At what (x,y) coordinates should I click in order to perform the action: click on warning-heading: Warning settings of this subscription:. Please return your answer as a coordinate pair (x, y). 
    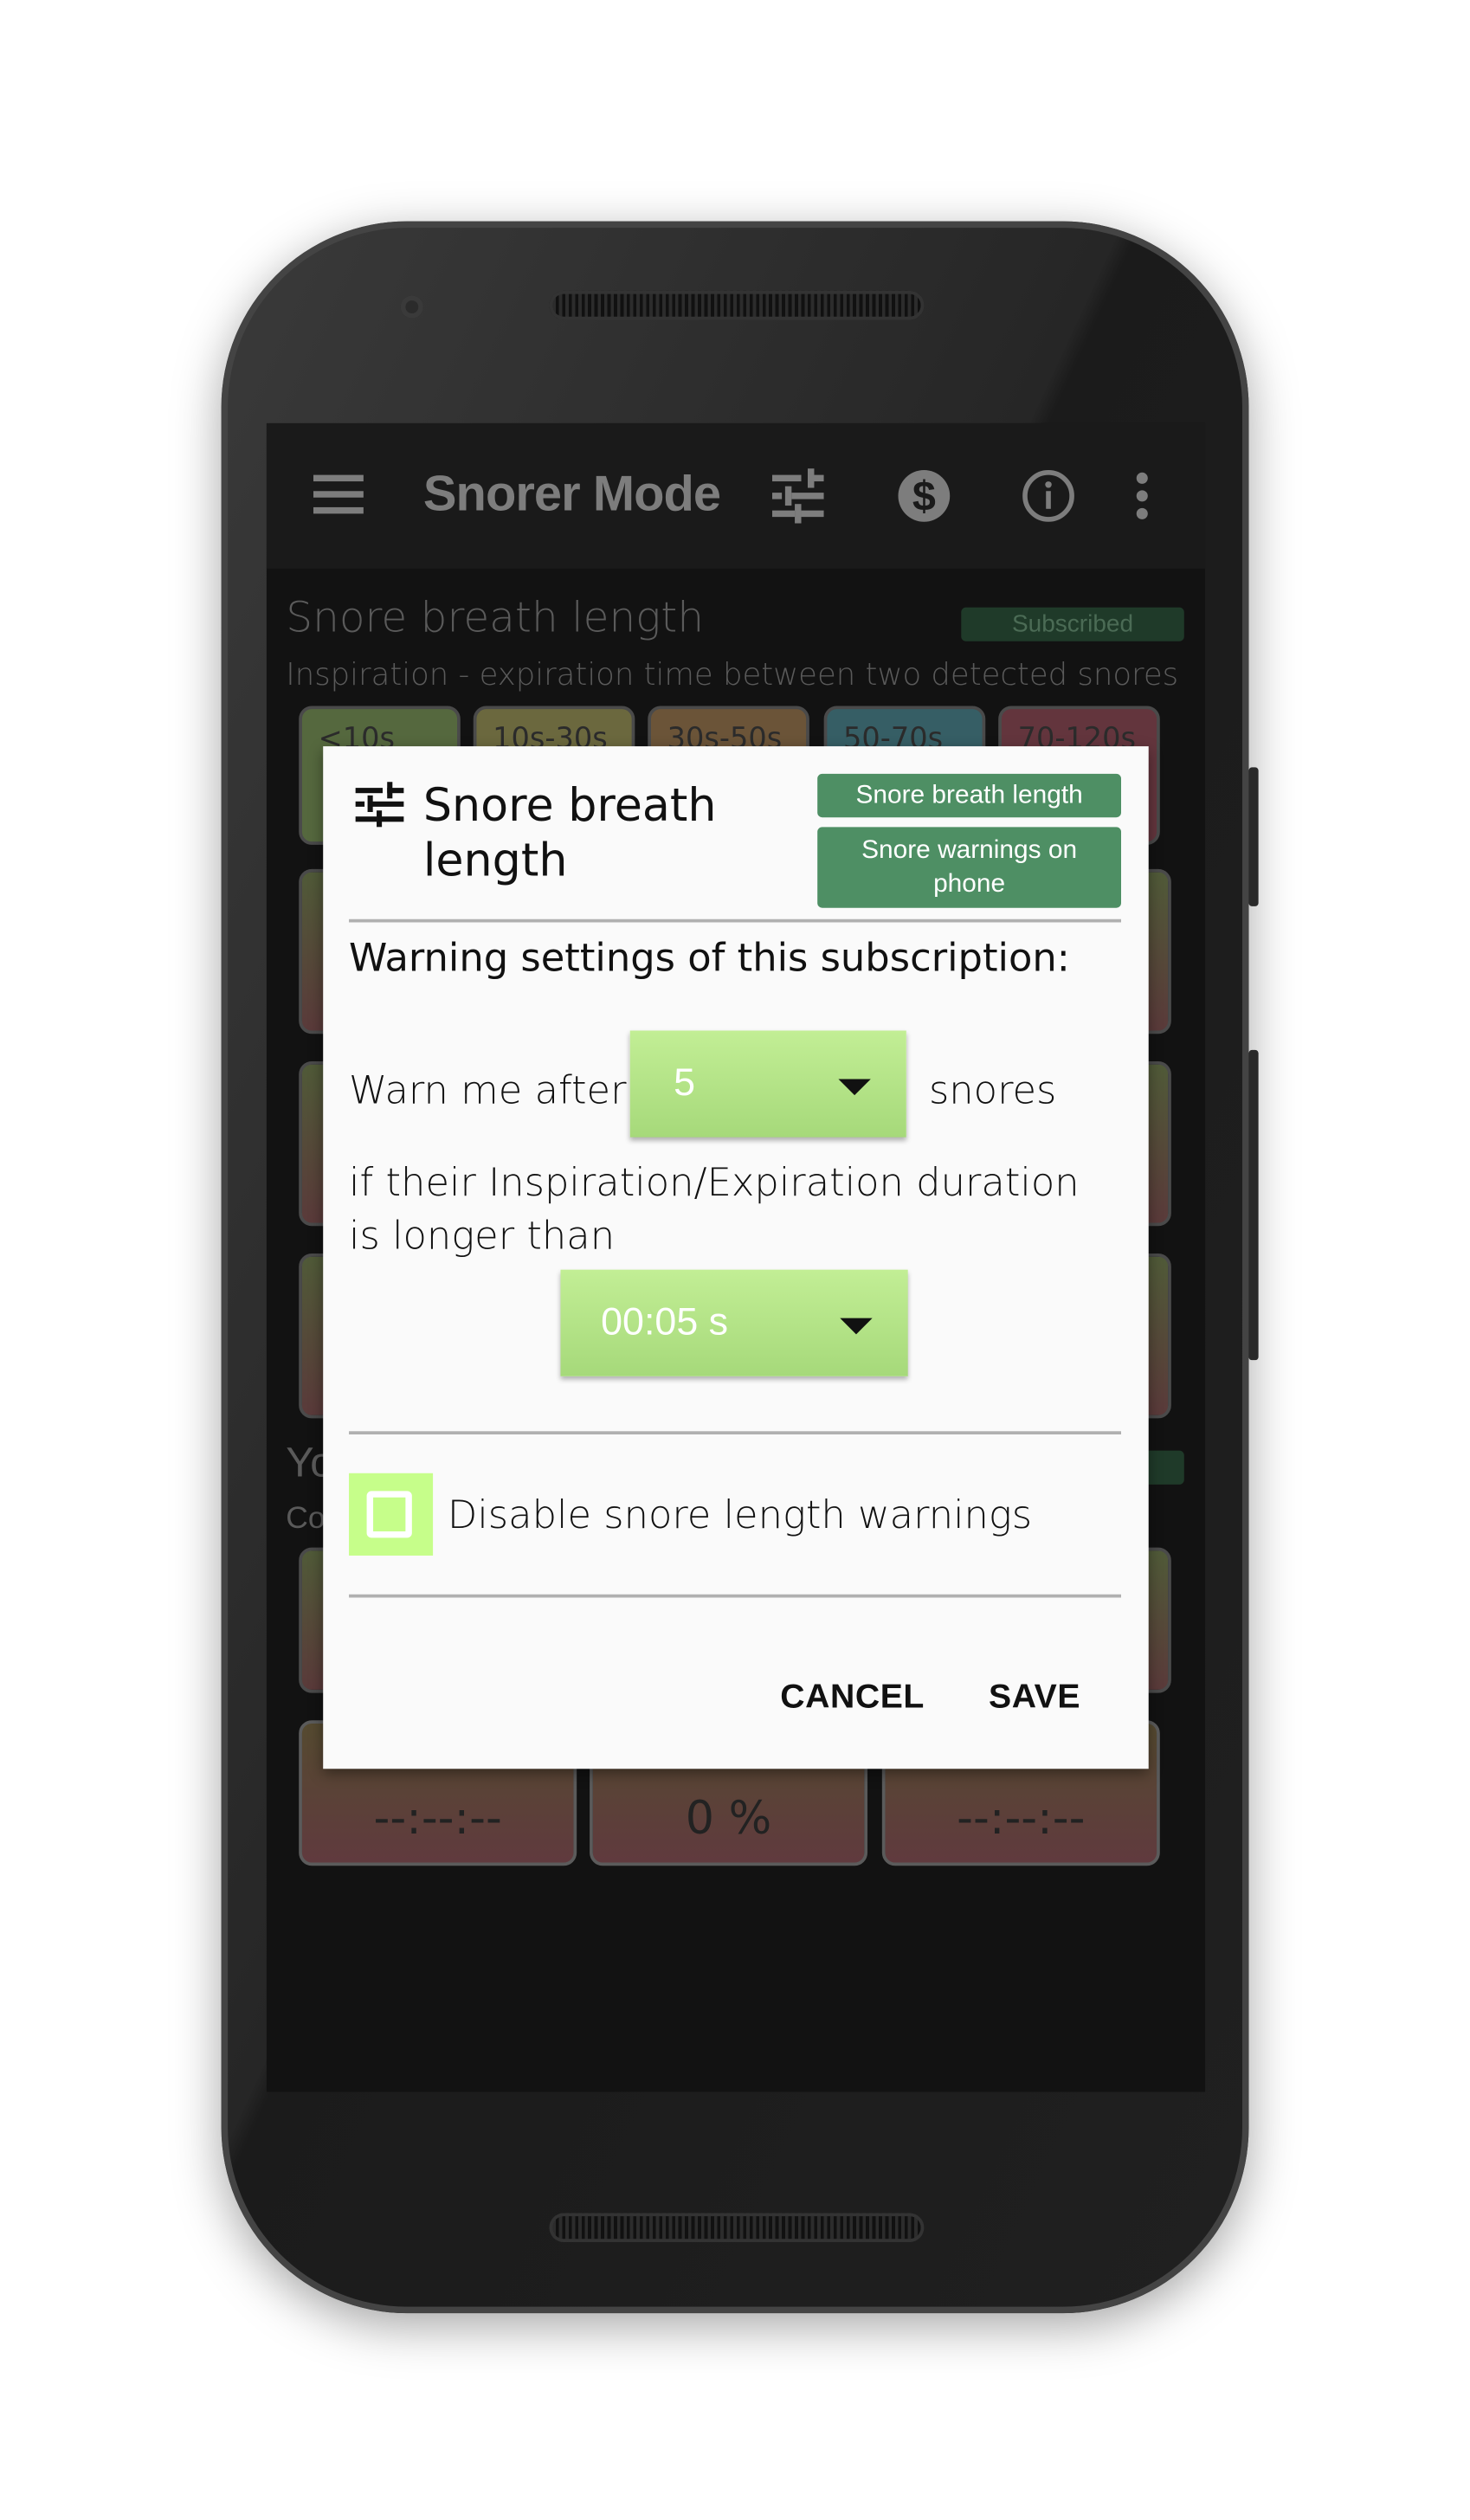
    Looking at the image, I should click on (709, 958).